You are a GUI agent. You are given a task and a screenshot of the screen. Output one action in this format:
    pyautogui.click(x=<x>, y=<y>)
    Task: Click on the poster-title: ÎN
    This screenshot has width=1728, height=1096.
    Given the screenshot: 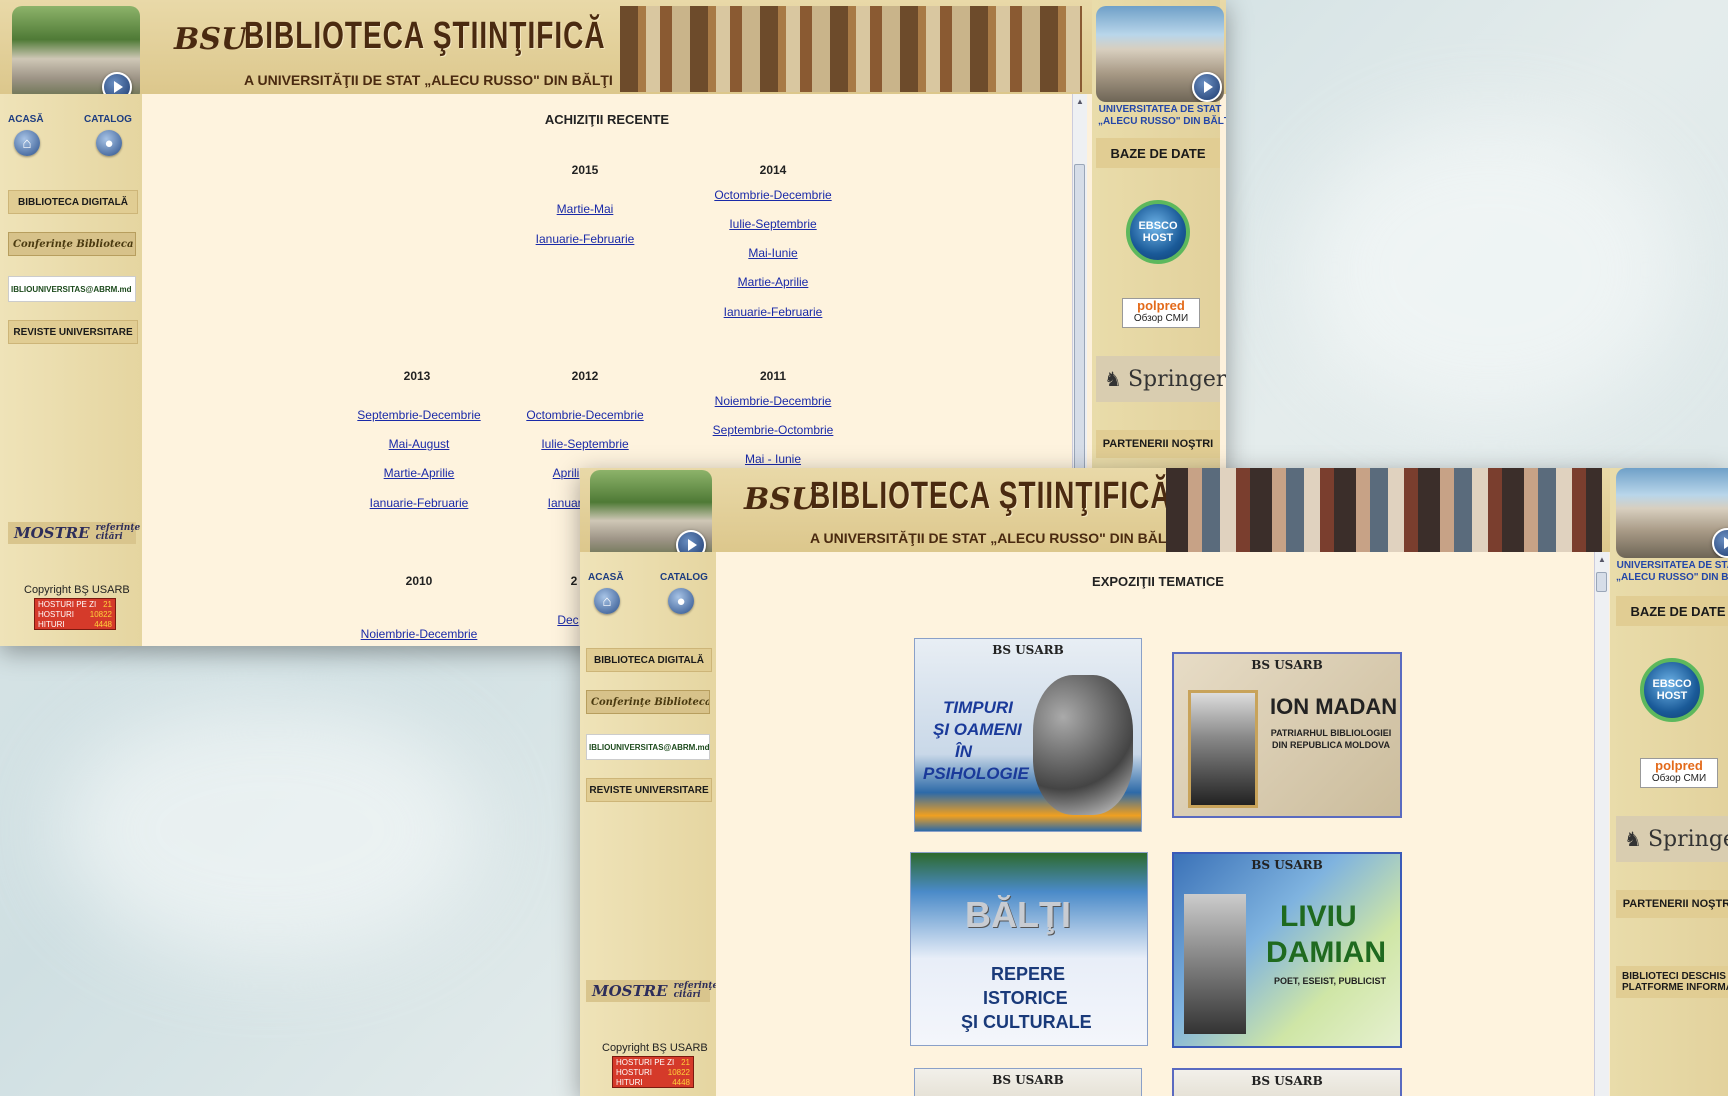 What is the action you would take?
    pyautogui.click(x=963, y=751)
    